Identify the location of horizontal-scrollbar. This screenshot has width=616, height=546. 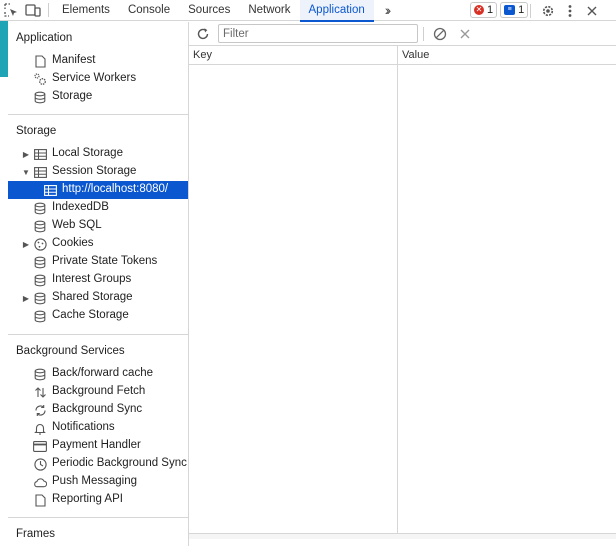
(402, 536).